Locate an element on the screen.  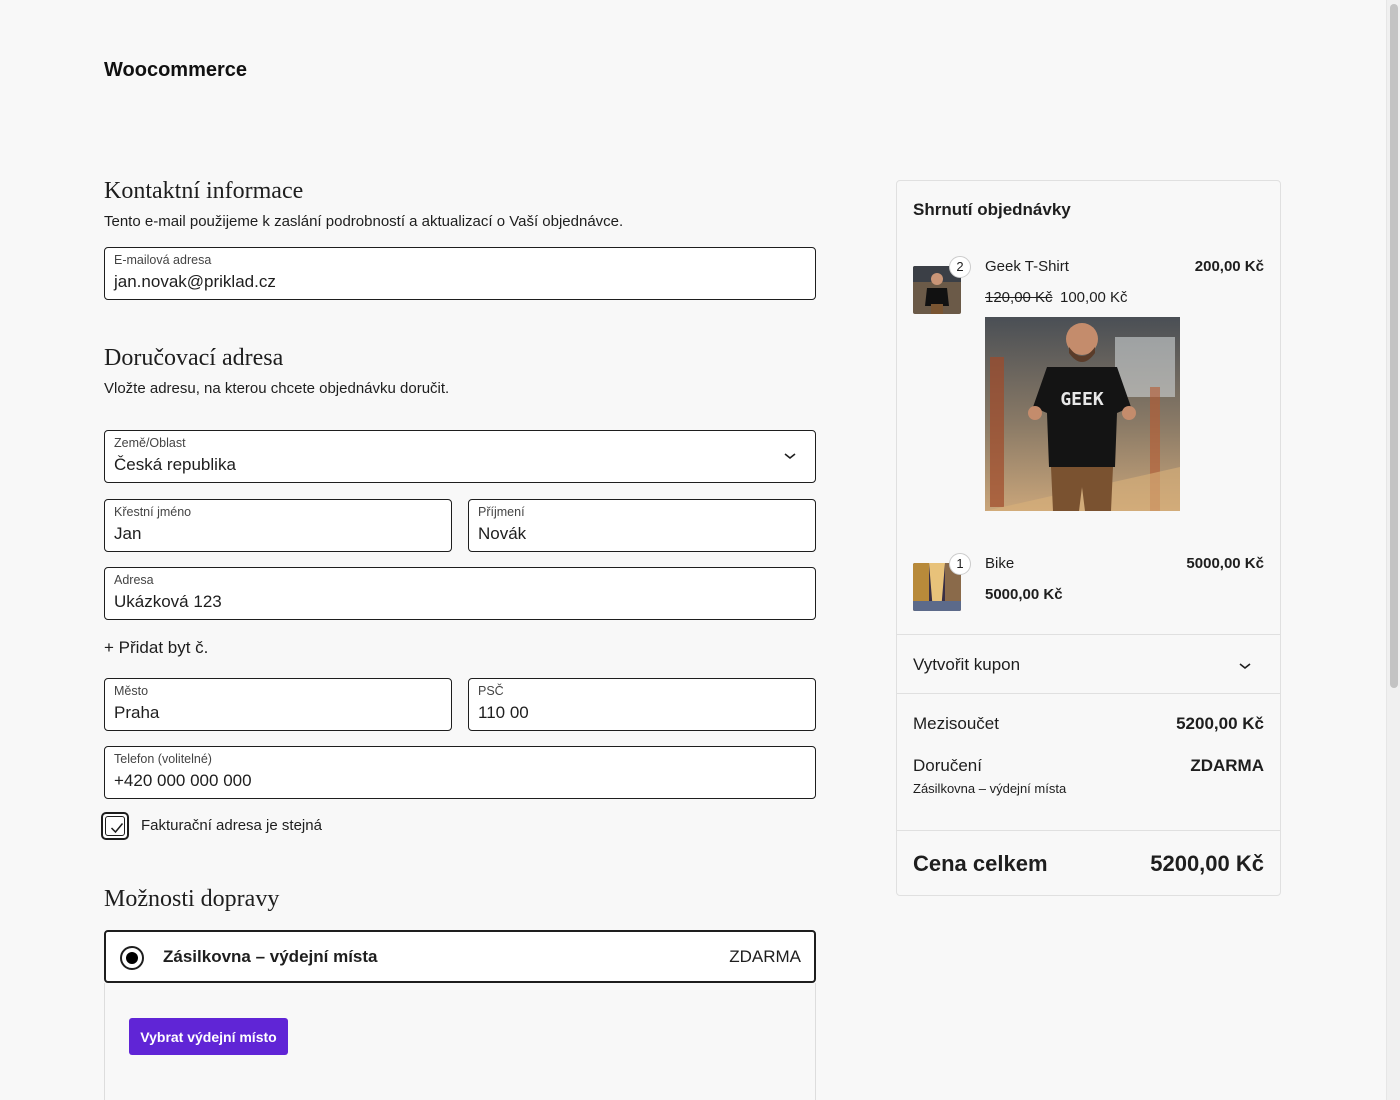
city-value: Praha is located at coordinates (136, 713).